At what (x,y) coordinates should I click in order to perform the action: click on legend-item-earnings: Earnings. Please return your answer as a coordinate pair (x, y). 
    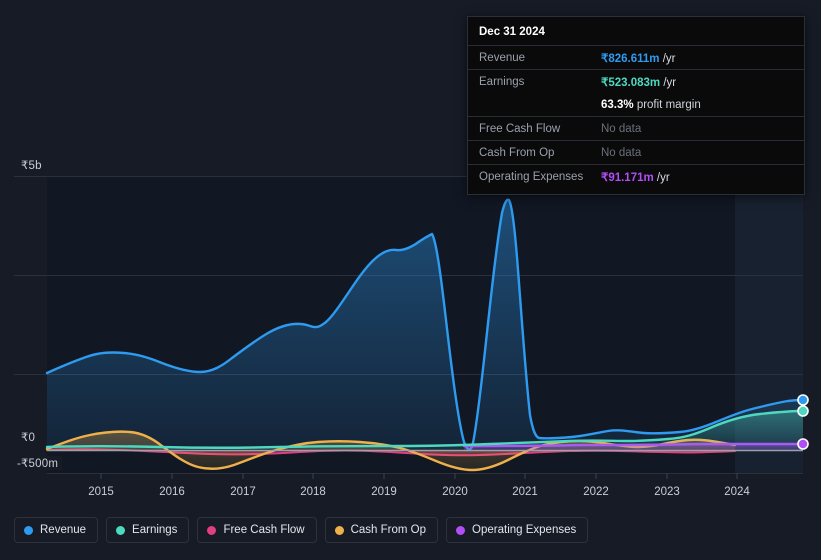
    Looking at the image, I should click on (148, 530).